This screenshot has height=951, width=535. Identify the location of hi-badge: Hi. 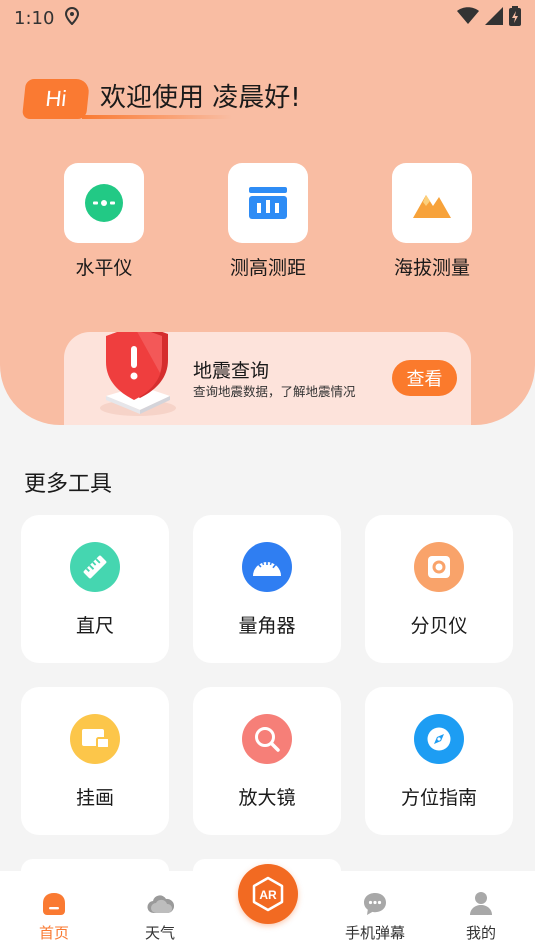
(56, 99).